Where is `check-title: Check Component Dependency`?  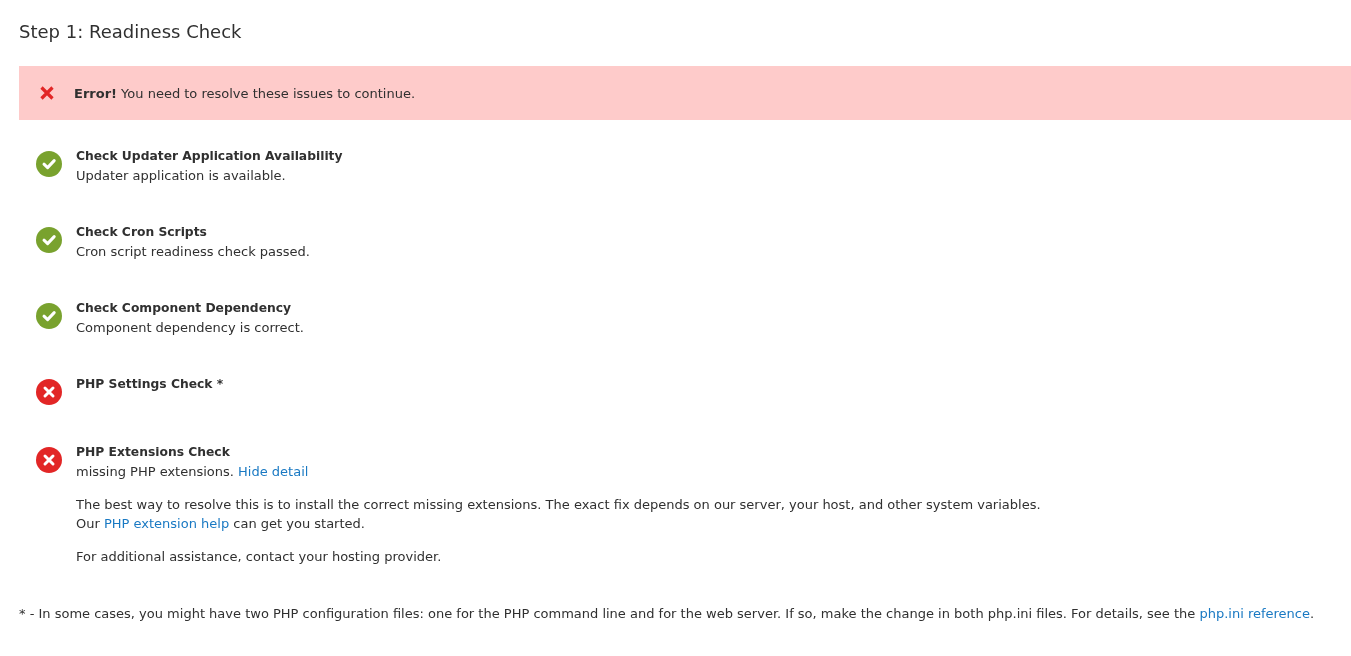
check-title: Check Component Dependency is located at coordinates (184, 308).